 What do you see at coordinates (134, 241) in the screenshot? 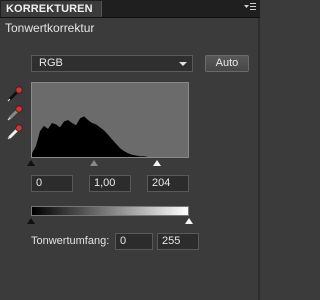
I see `output-black-field: 0` at bounding box center [134, 241].